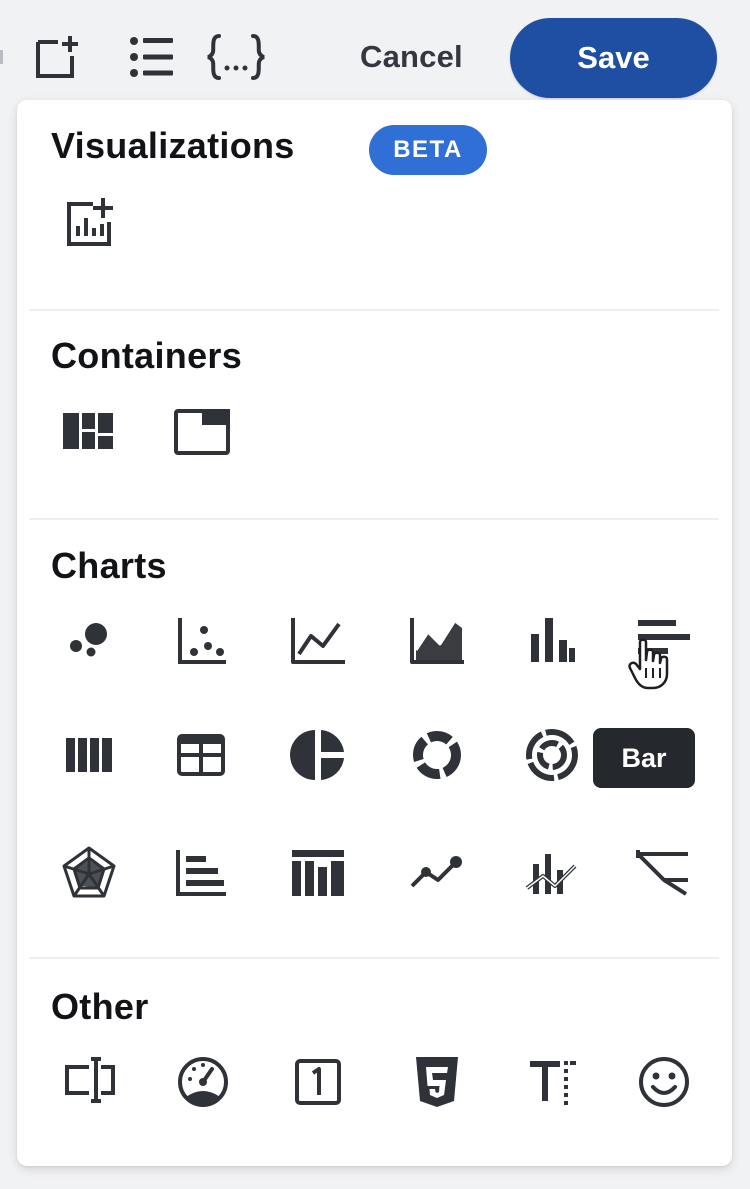 Image resolution: width=750 pixels, height=1189 pixels. What do you see at coordinates (318, 641) in the screenshot?
I see `line-chart-icon` at bounding box center [318, 641].